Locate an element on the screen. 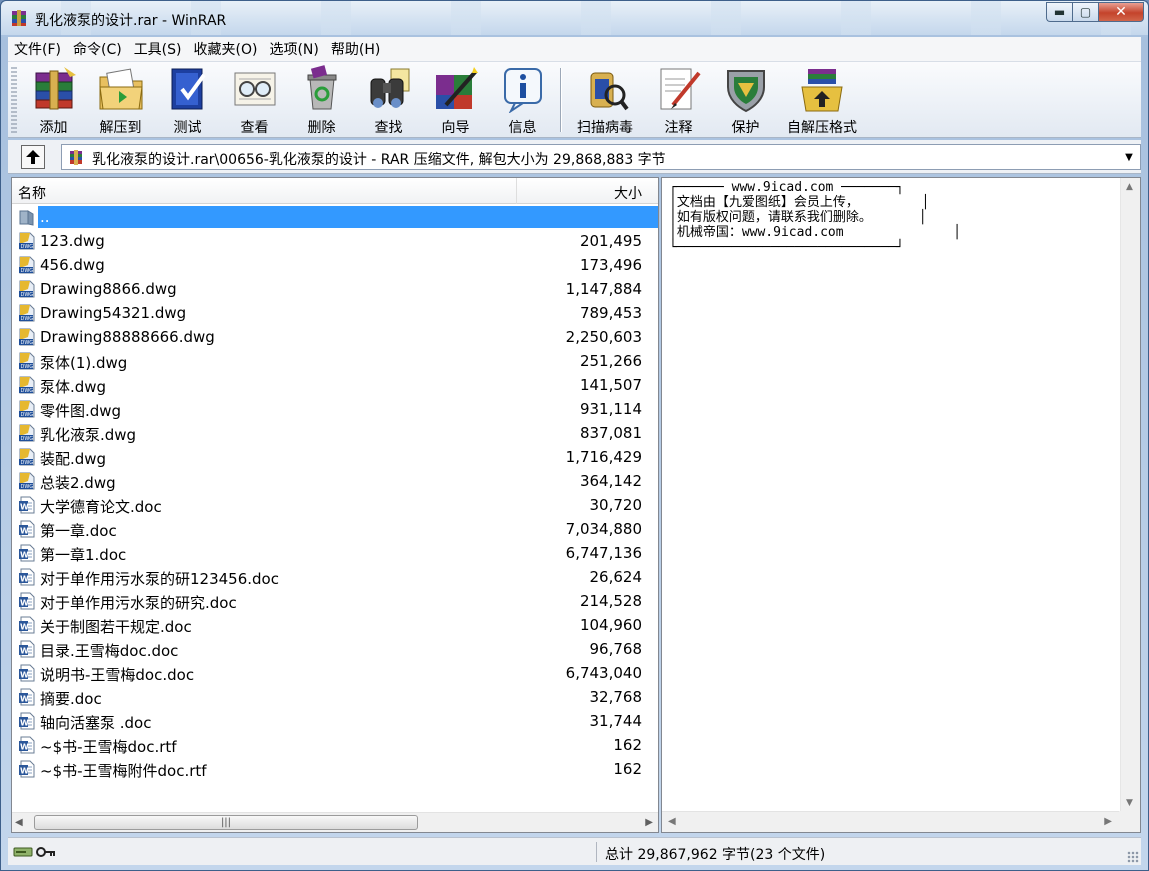  file-name: 摘要.doc is located at coordinates (71, 699).